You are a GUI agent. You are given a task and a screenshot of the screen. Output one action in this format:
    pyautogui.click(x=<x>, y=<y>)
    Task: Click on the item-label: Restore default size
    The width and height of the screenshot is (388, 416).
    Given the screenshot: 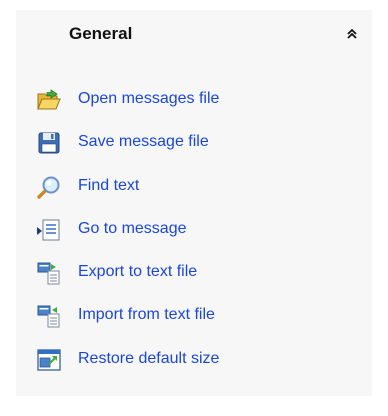 What is the action you would take?
    pyautogui.click(x=149, y=358)
    